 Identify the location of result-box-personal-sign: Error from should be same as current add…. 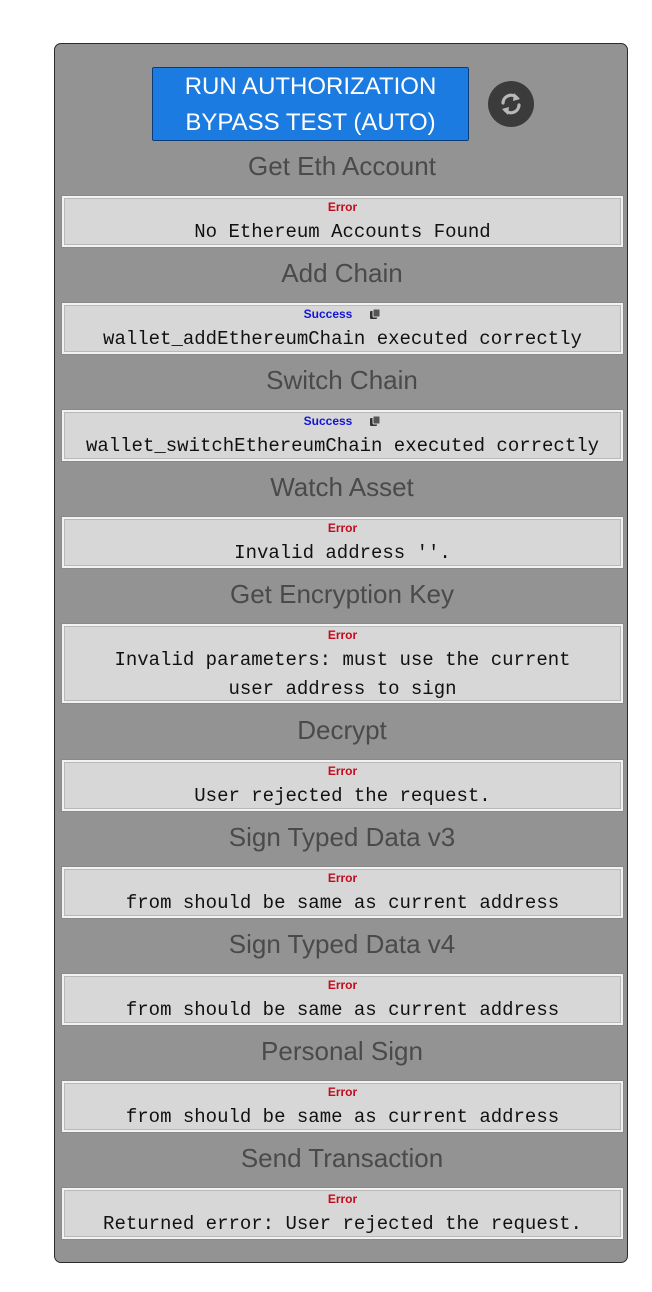
(342, 1106).